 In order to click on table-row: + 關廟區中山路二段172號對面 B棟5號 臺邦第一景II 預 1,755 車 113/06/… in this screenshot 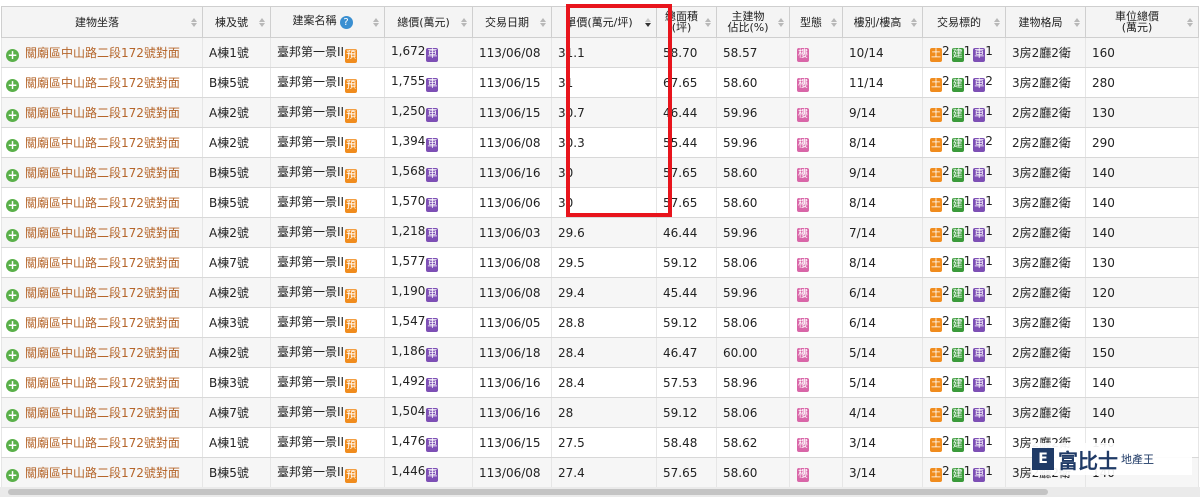, I will do `click(600, 82)`.